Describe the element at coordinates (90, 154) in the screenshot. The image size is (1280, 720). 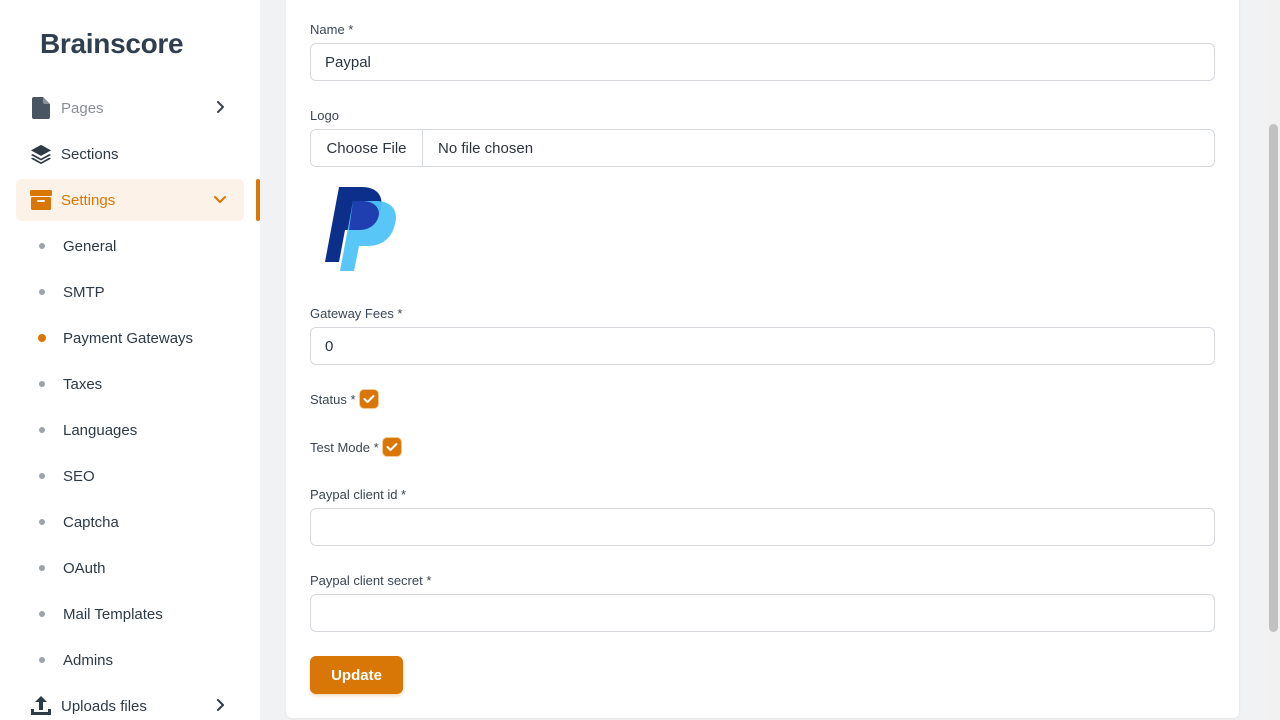
I see `sidebar-item-label: Sections` at that location.